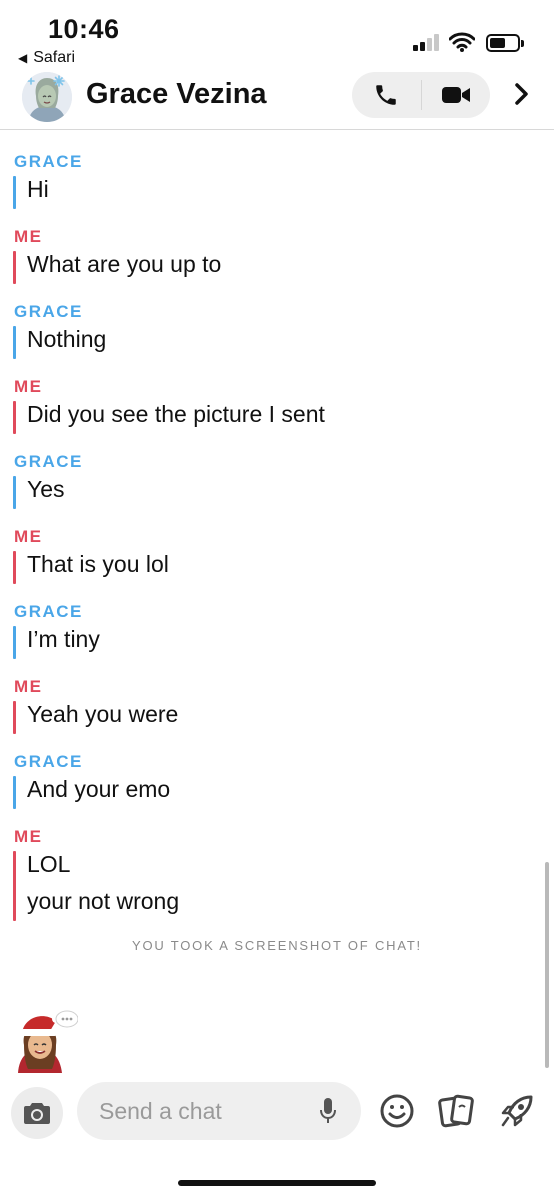  I want to click on chat-header: Grace Vezina, so click(277, 100).